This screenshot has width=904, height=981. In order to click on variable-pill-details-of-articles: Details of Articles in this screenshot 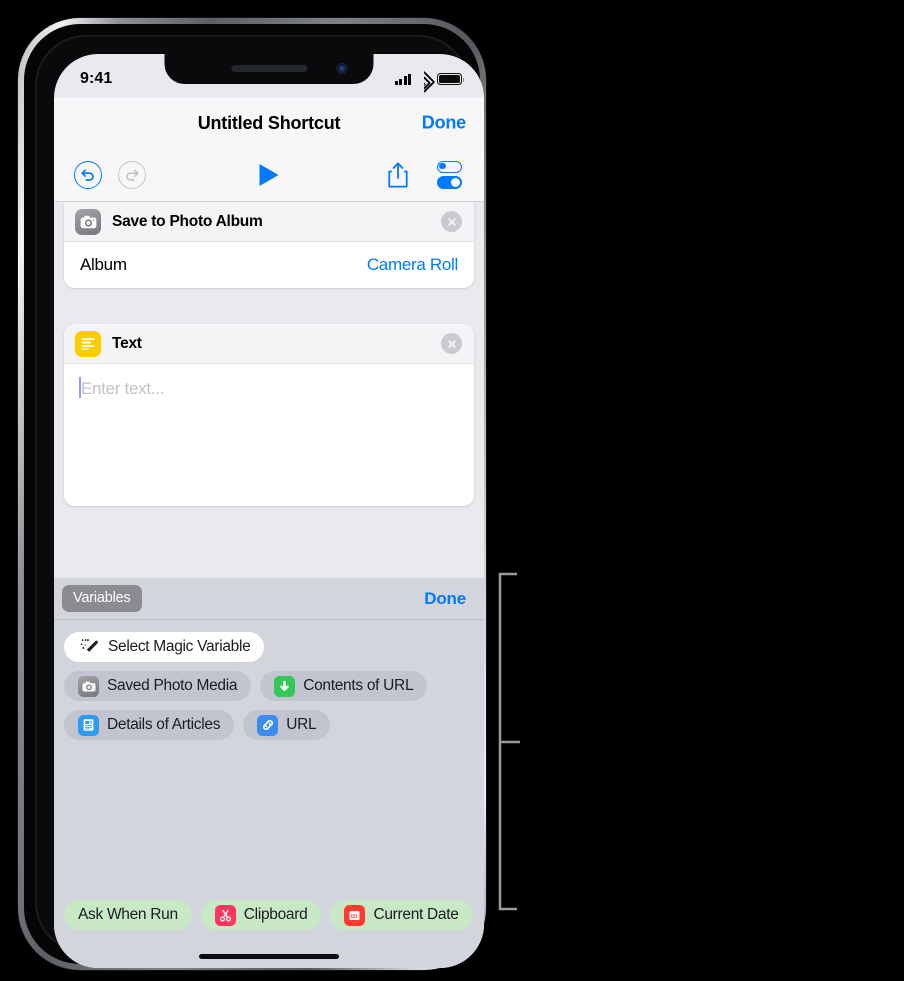, I will do `click(149, 725)`.